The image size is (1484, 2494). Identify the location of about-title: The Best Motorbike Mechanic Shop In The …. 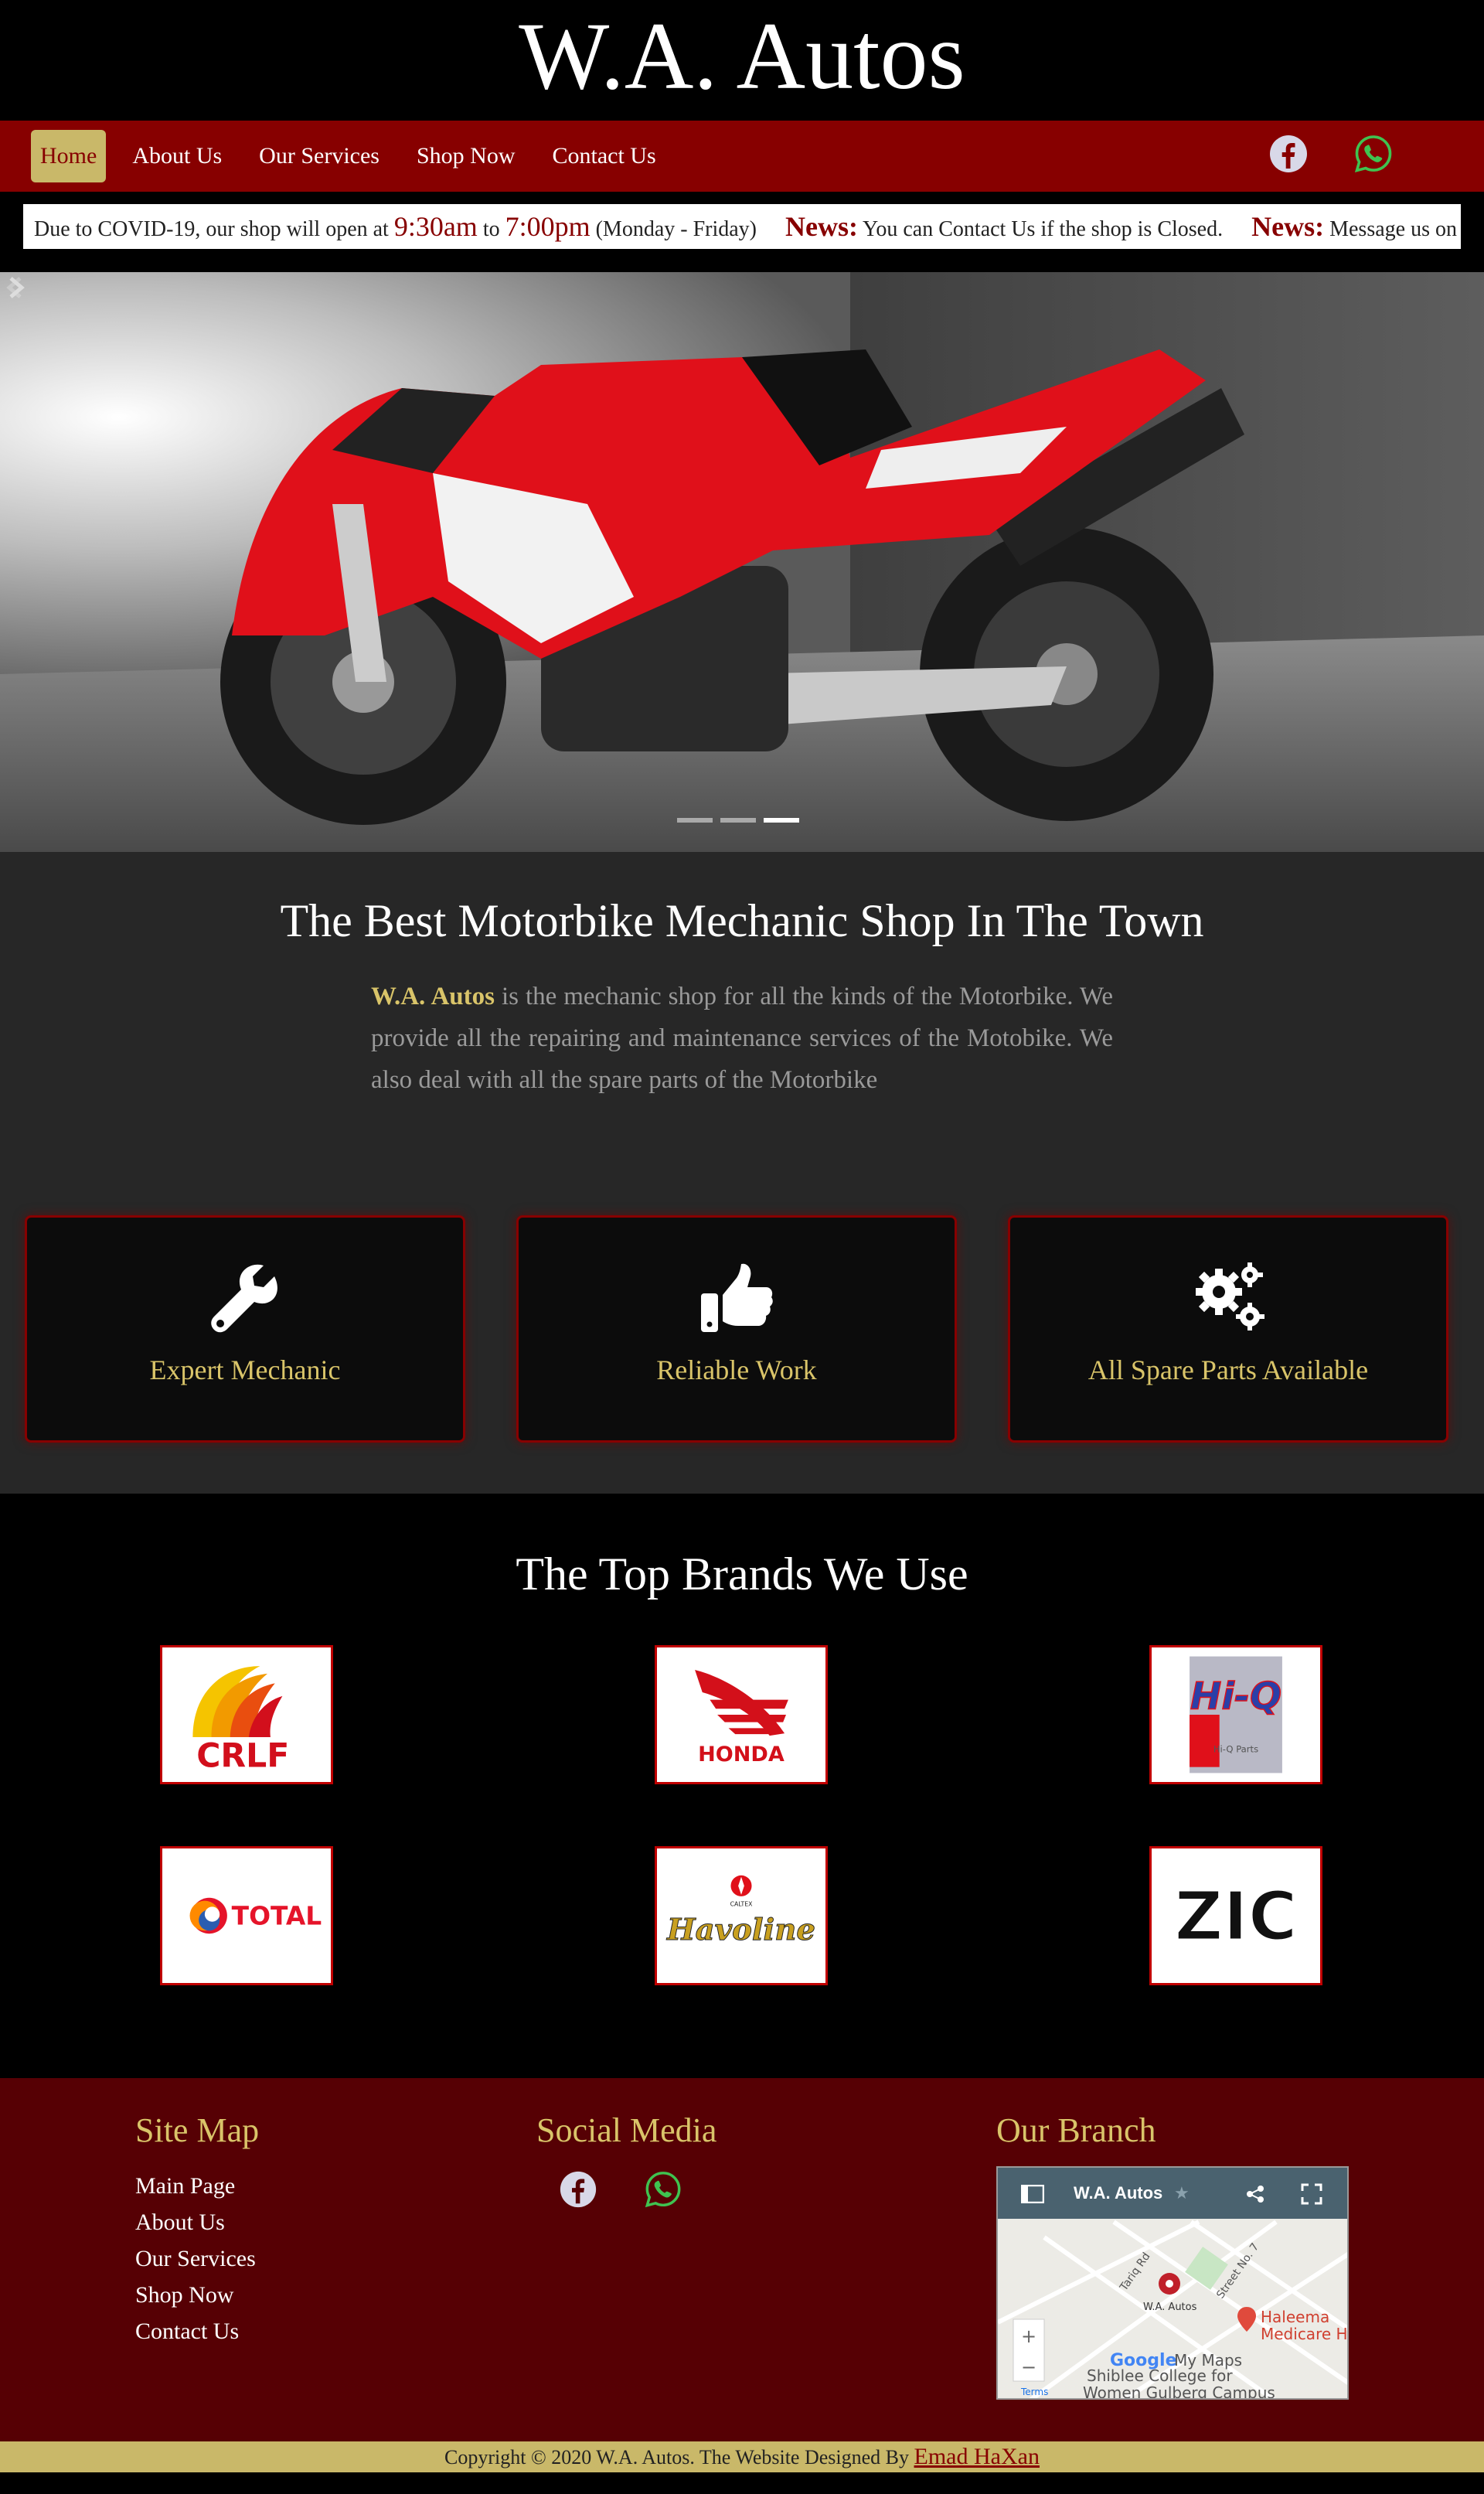
(742, 921).